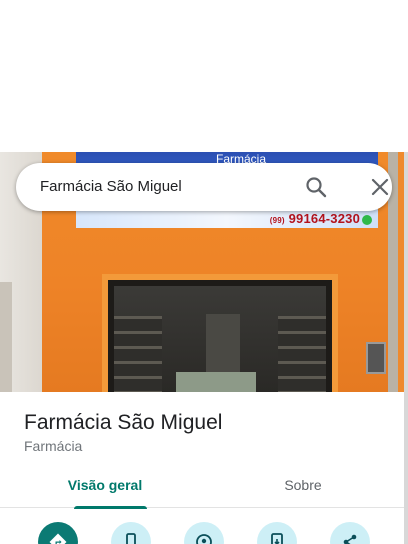 This screenshot has height=544, width=408. What do you see at coordinates (406, 348) in the screenshot?
I see `panel-edge` at bounding box center [406, 348].